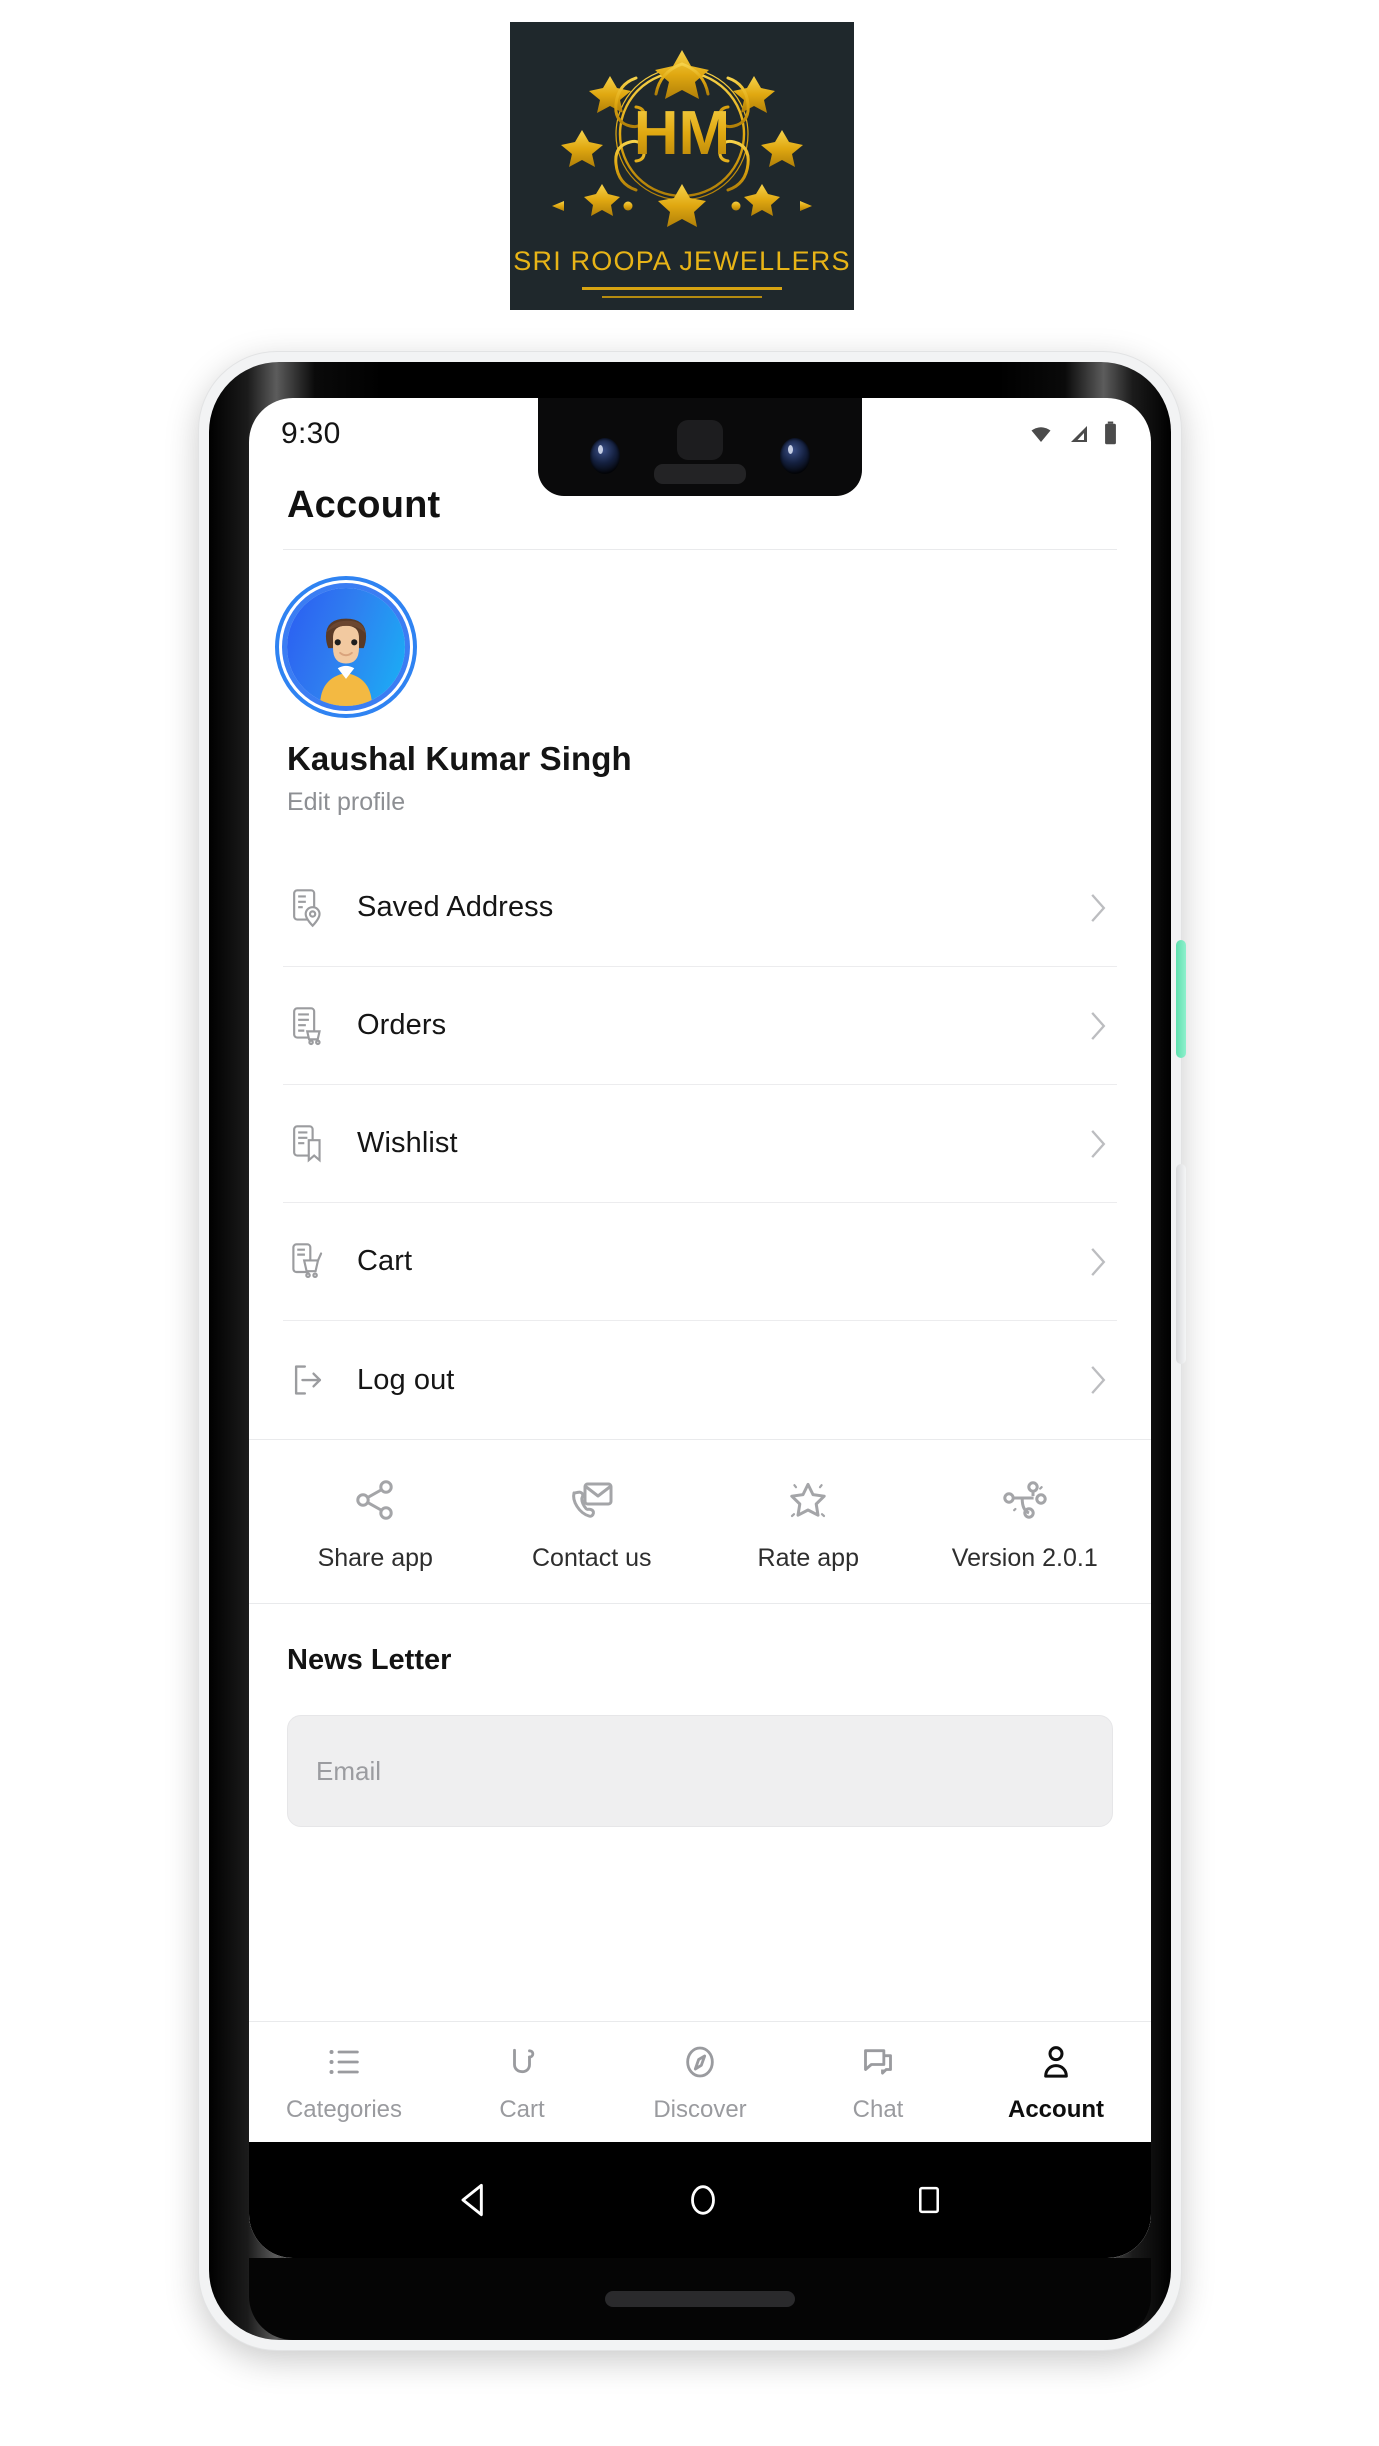 The image size is (1379, 2446). I want to click on action-label: Version 2.0.1, so click(1024, 1558).